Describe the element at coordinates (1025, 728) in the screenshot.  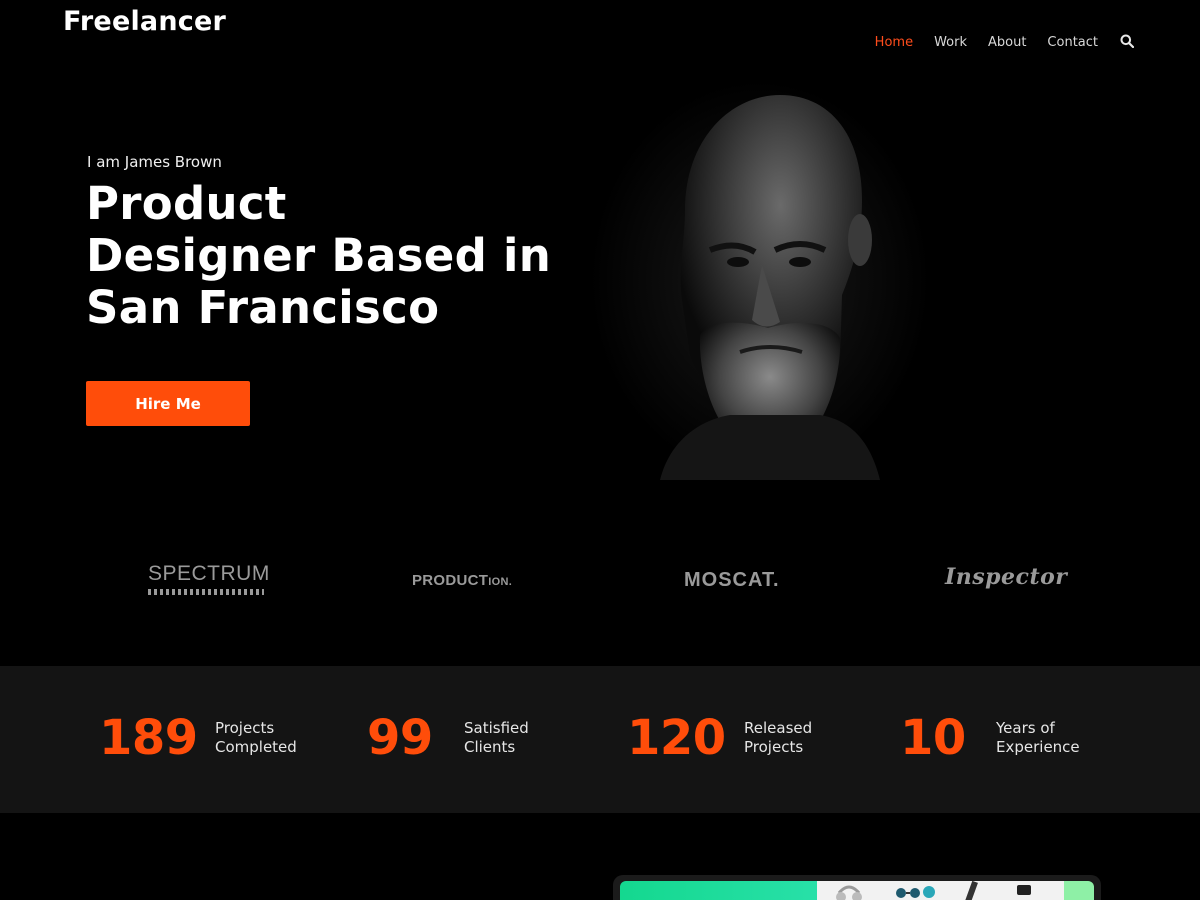
I see `stat-label-line-1: Years of` at that location.